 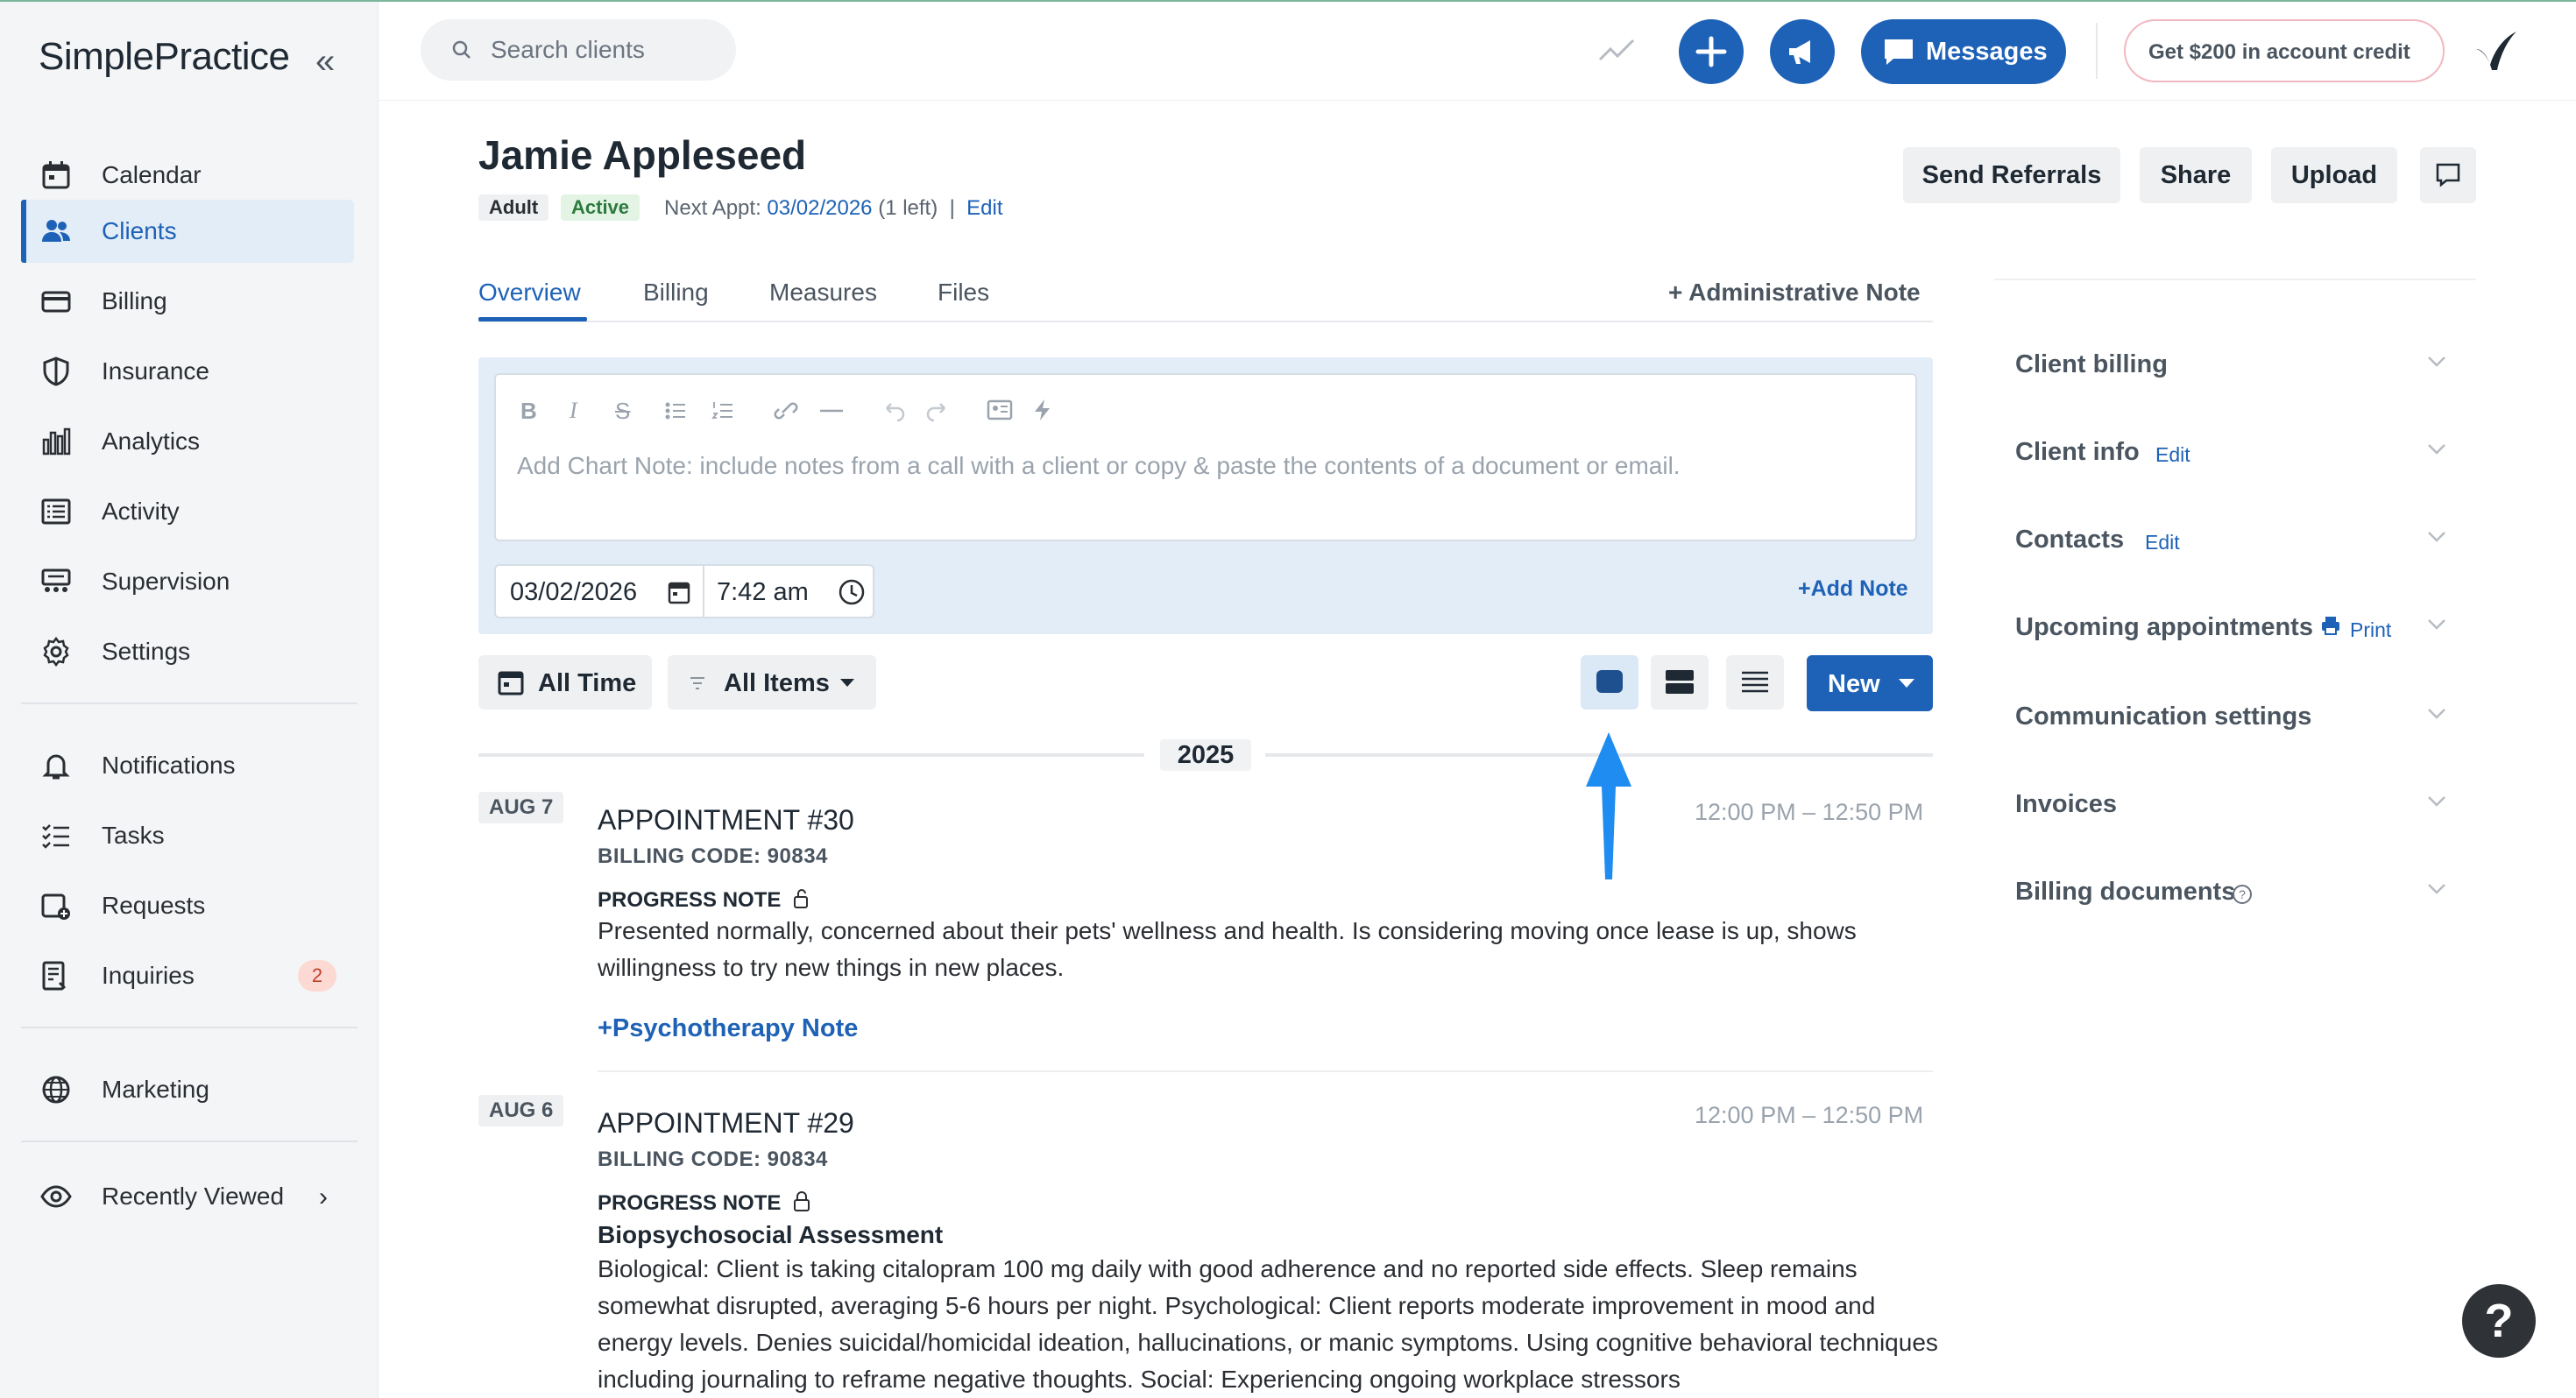 I want to click on sidebar-item-insurance: Insurance, so click(x=187, y=371).